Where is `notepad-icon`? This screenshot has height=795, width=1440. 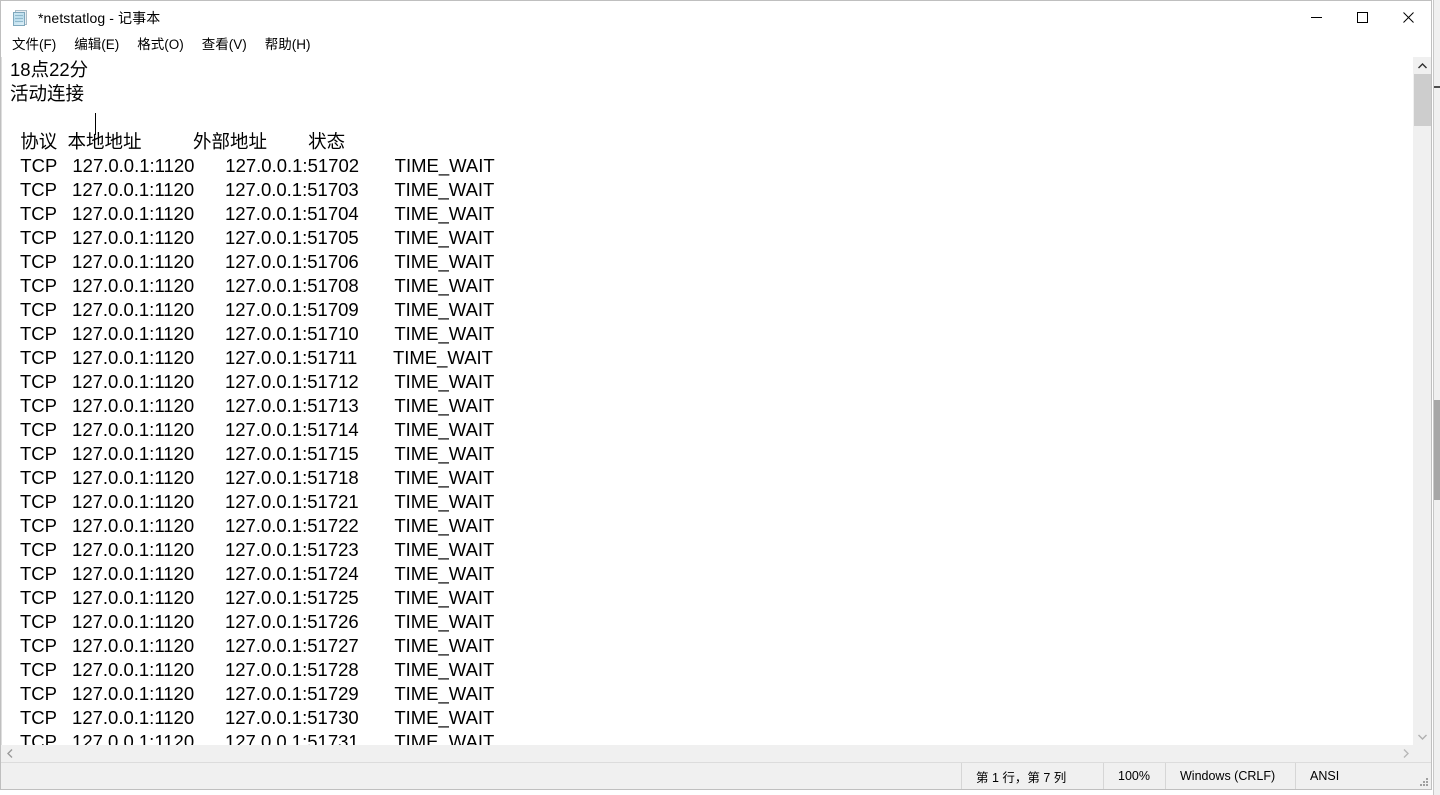 notepad-icon is located at coordinates (21, 18).